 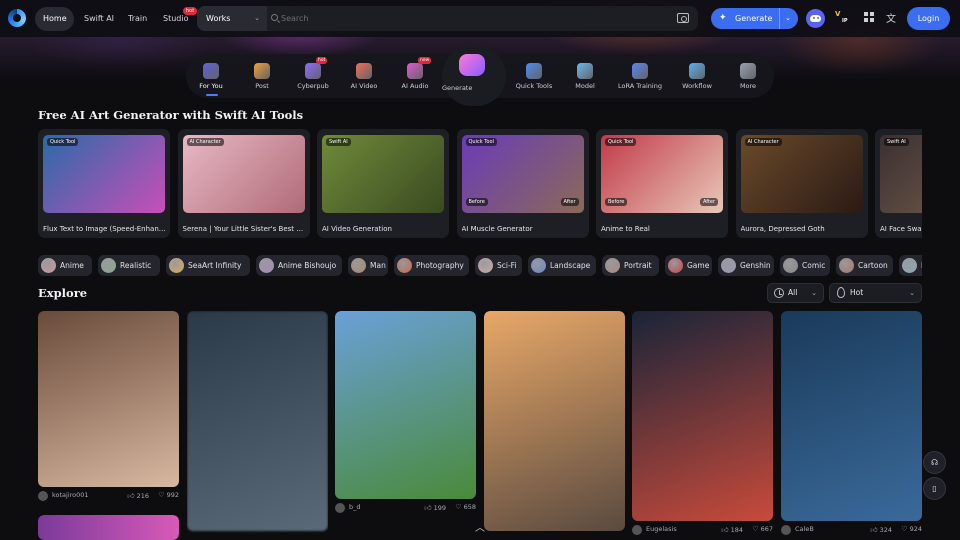 What do you see at coordinates (804, 529) in the screenshot?
I see `post-author: CaleB` at bounding box center [804, 529].